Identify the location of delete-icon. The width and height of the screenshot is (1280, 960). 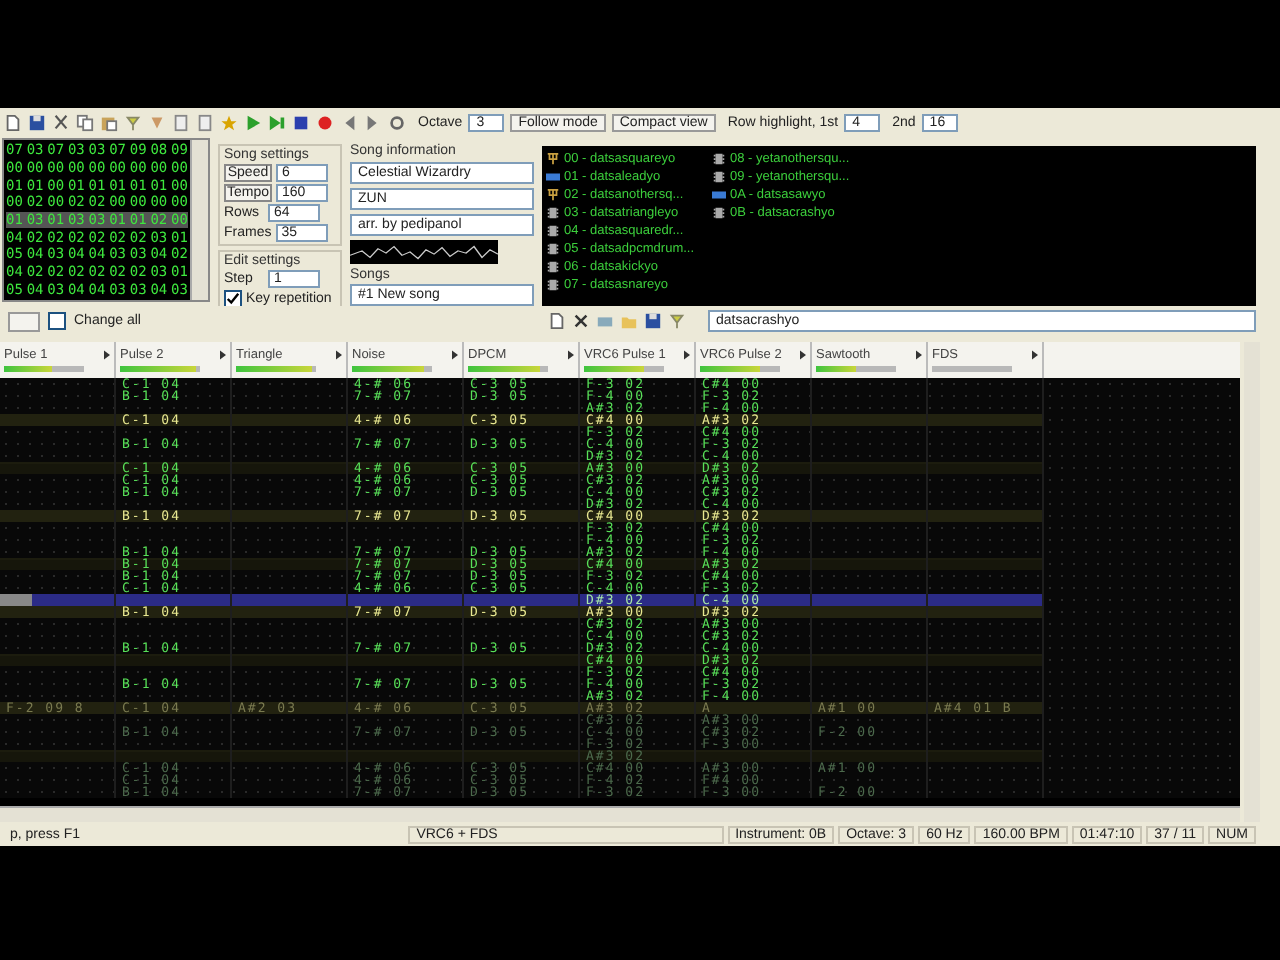
(581, 321).